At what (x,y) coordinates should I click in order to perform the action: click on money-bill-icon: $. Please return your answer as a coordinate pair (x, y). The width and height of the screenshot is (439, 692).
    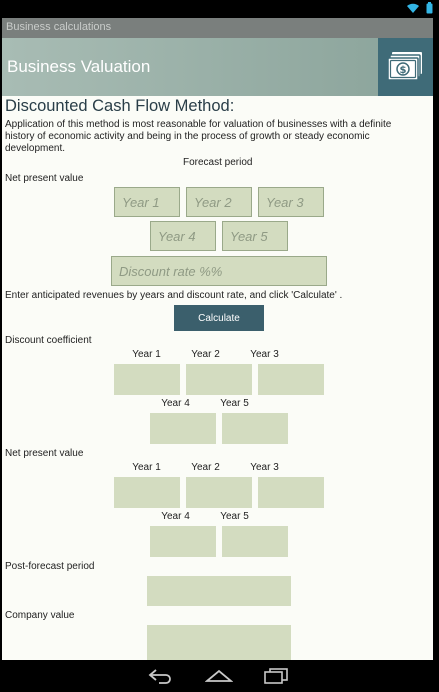
    Looking at the image, I should click on (404, 66).